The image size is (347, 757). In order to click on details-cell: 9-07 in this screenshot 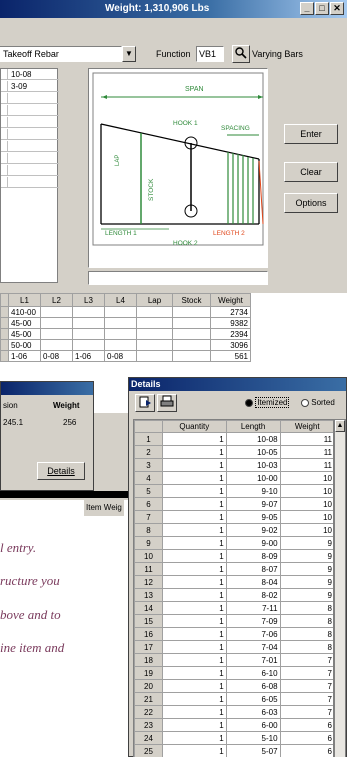, I will do `click(253, 504)`.